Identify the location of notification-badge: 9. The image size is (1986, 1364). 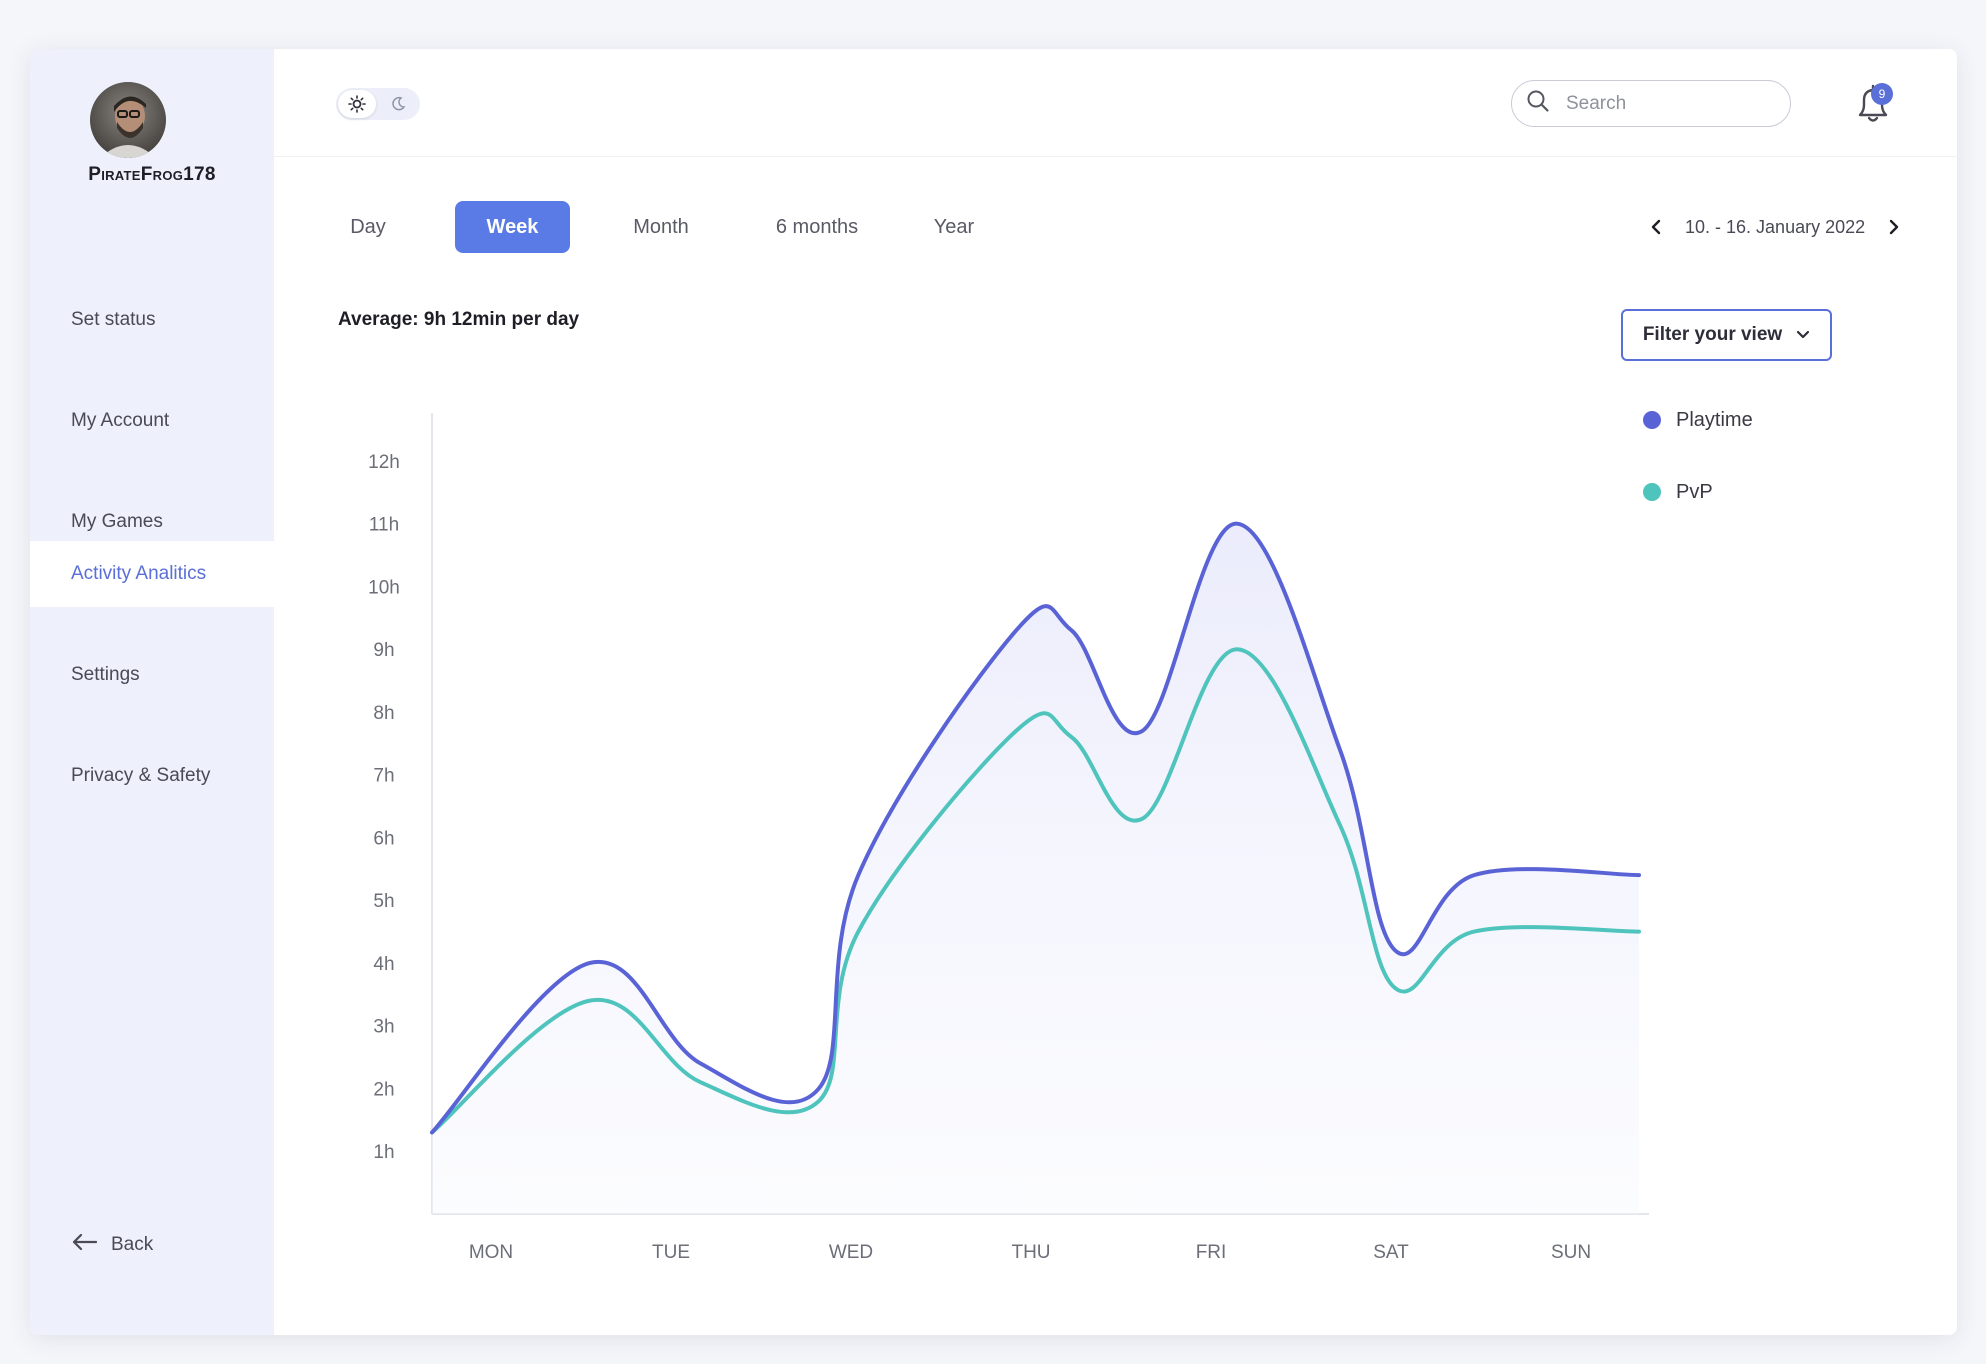
(1882, 94).